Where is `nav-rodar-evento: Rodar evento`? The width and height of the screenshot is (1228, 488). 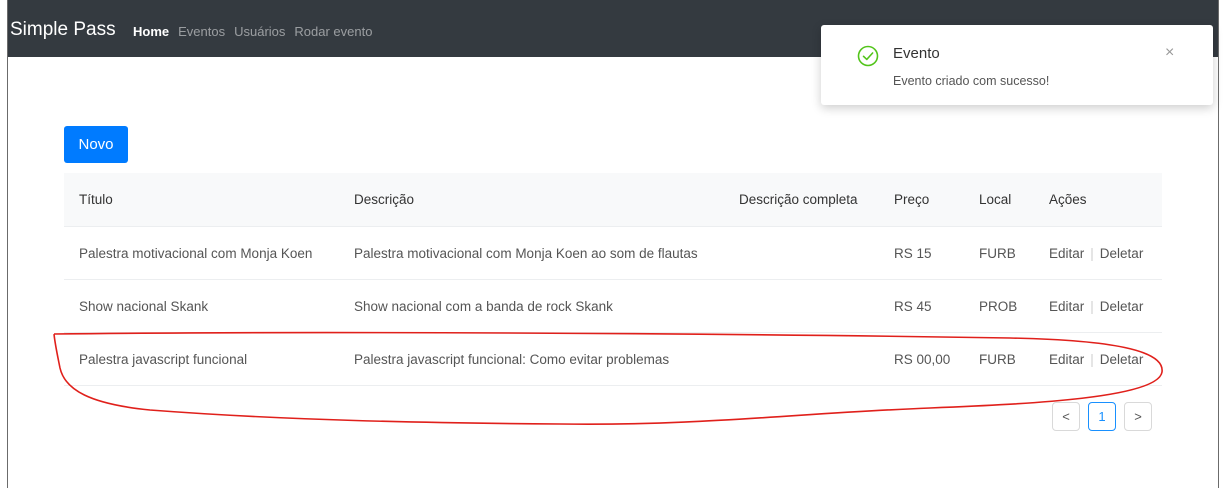 nav-rodar-evento: Rodar evento is located at coordinates (333, 31).